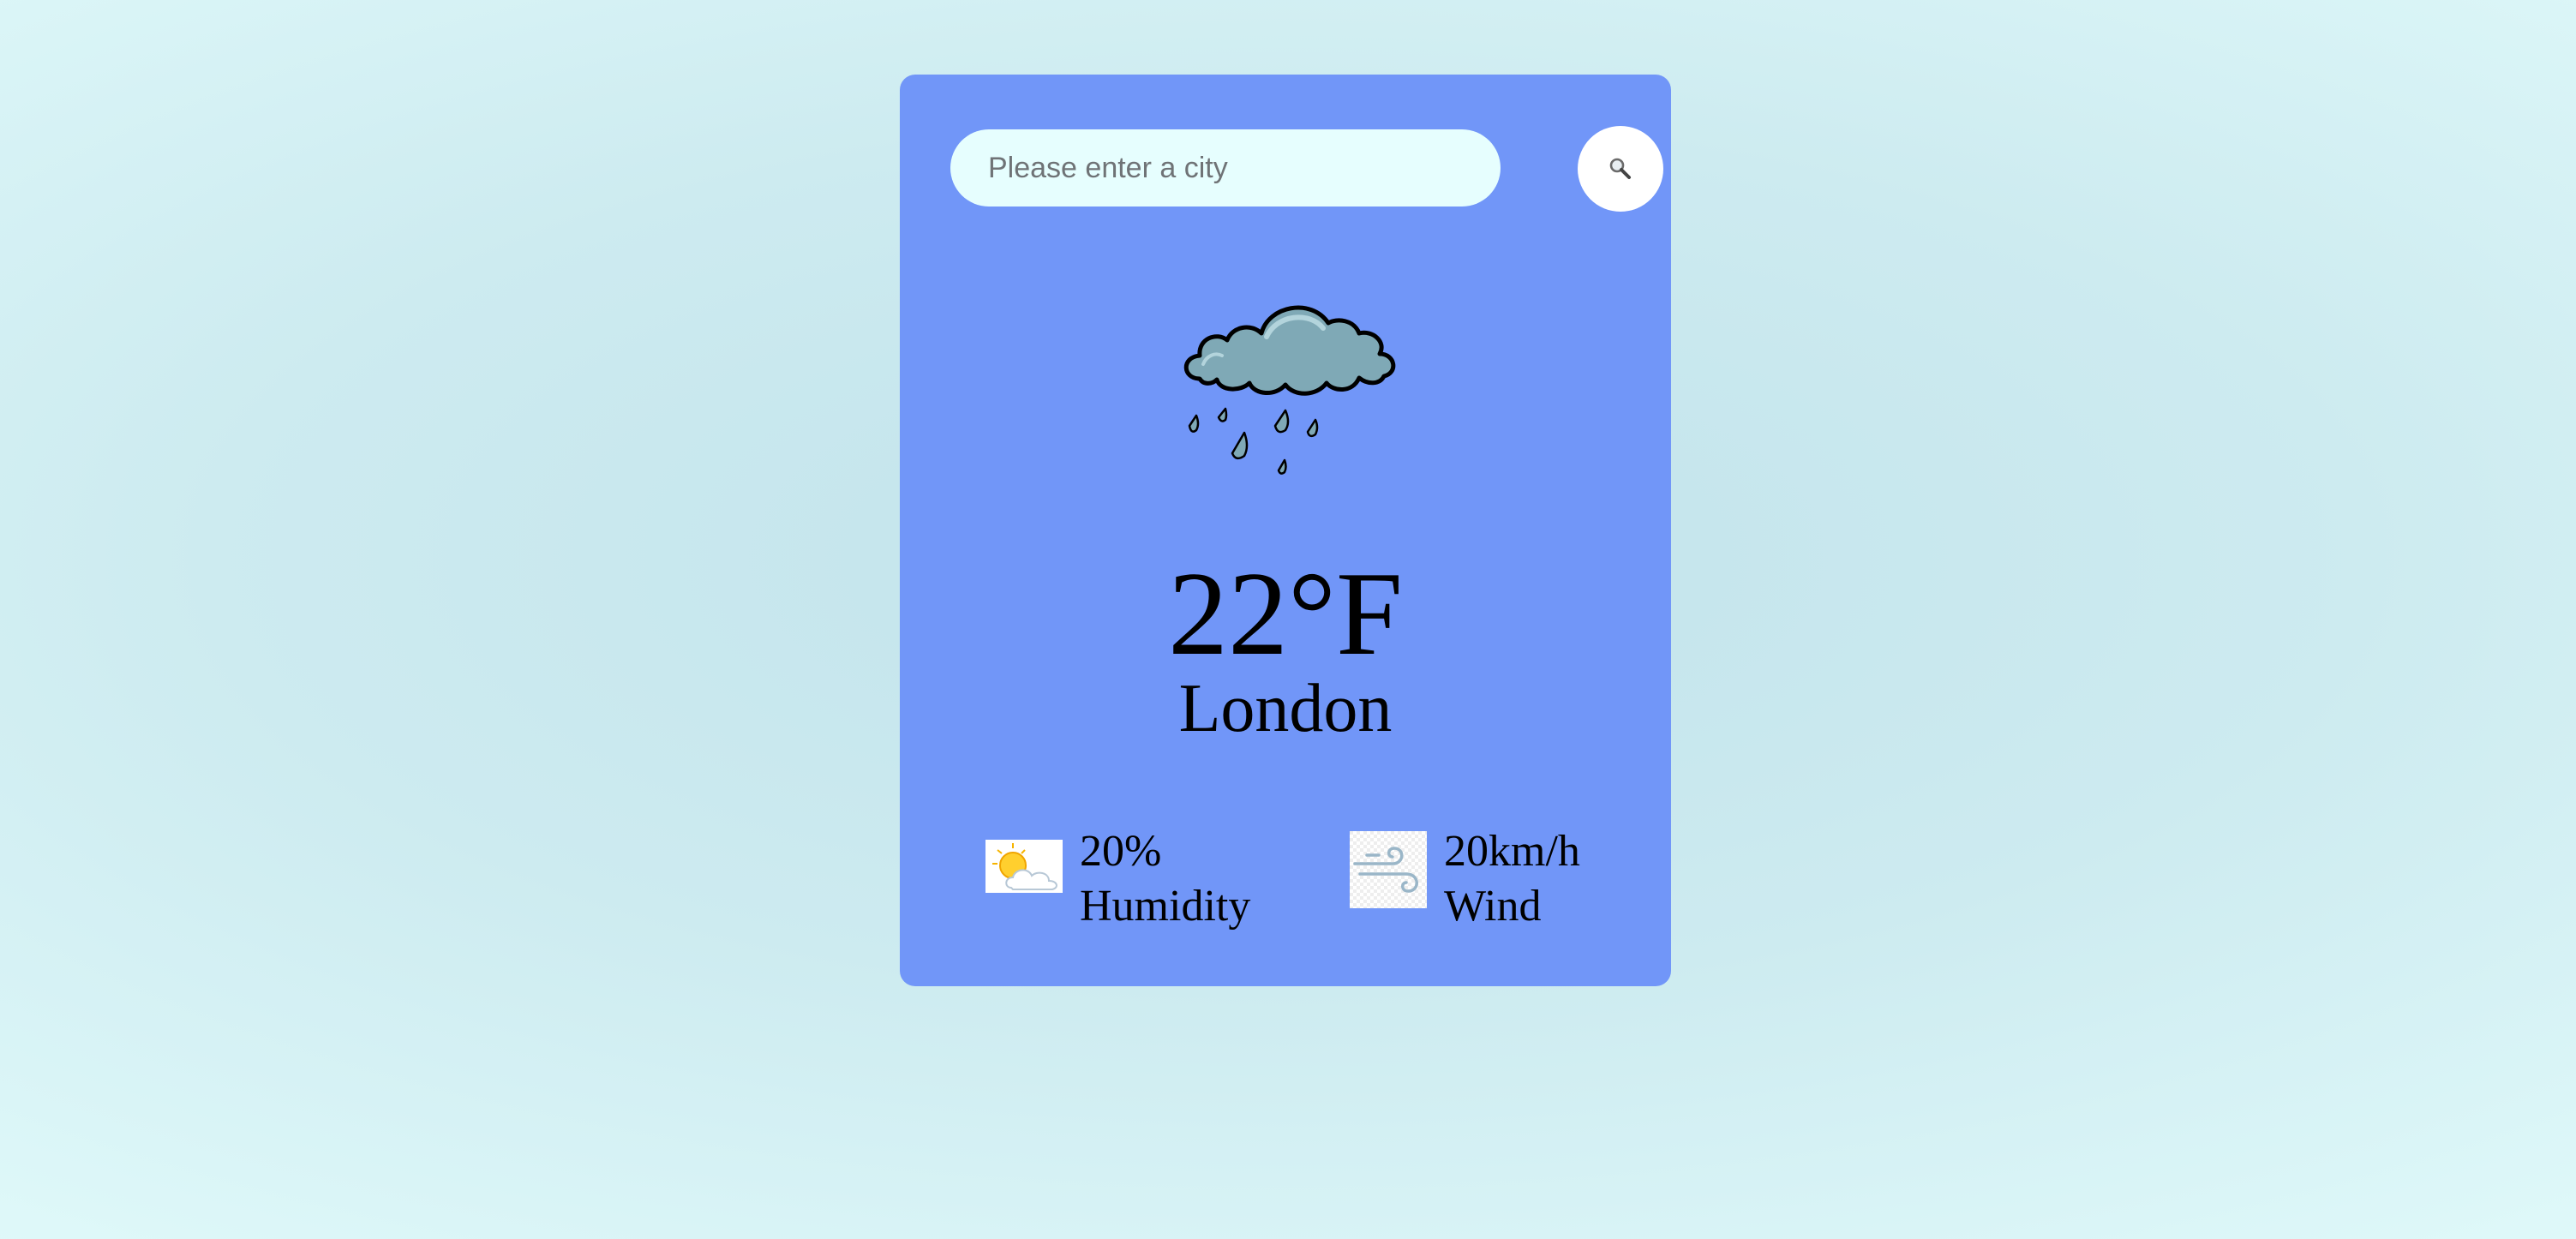 The height and width of the screenshot is (1239, 2576). What do you see at coordinates (1289, 390) in the screenshot?
I see `rain-cloud-icon` at bounding box center [1289, 390].